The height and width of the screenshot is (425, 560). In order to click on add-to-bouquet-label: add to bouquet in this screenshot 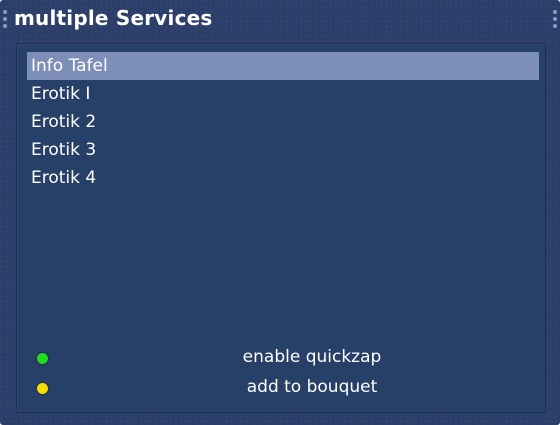, I will do `click(312, 387)`.